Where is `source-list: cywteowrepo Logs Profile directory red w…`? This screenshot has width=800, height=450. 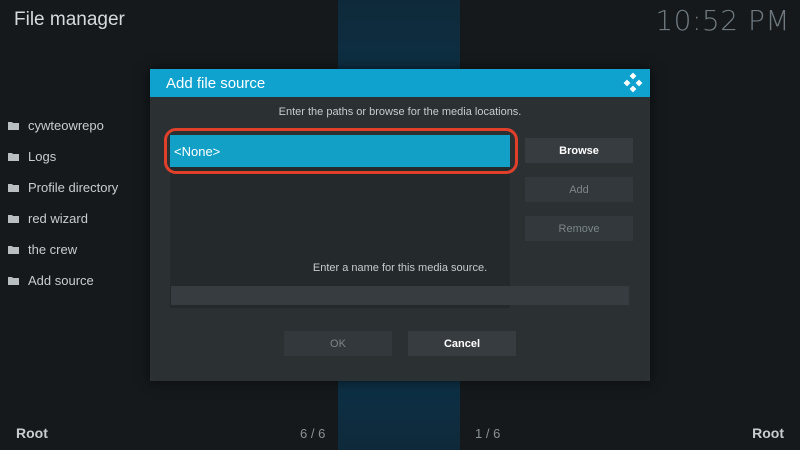 source-list: cywteowrepo Logs Profile directory red w… is located at coordinates (78, 203).